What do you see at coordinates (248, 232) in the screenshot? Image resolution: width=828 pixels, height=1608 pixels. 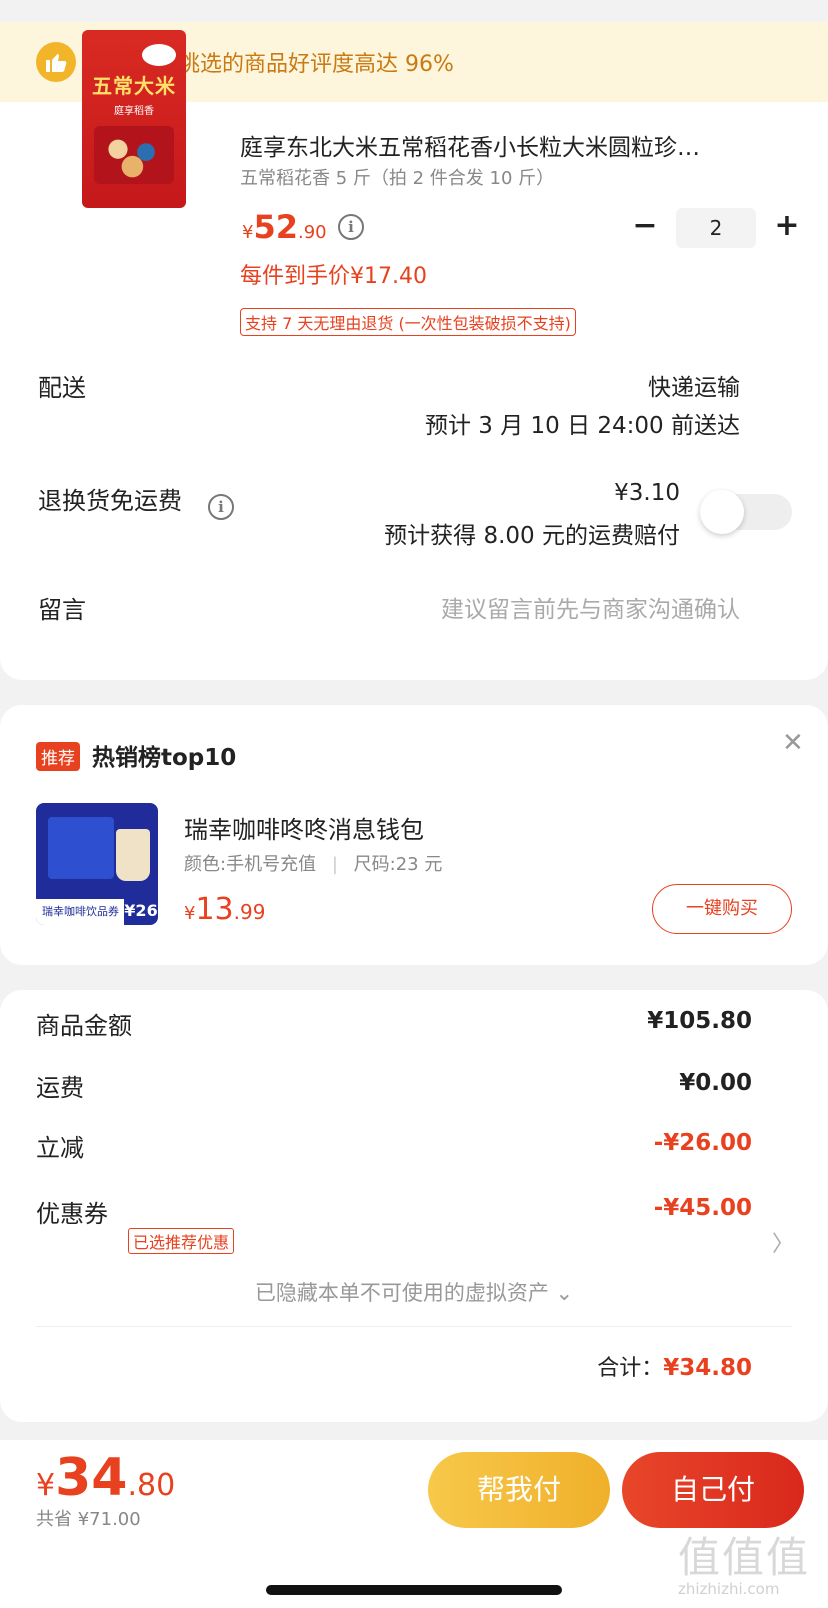 I see `price-symbol: ¥` at bounding box center [248, 232].